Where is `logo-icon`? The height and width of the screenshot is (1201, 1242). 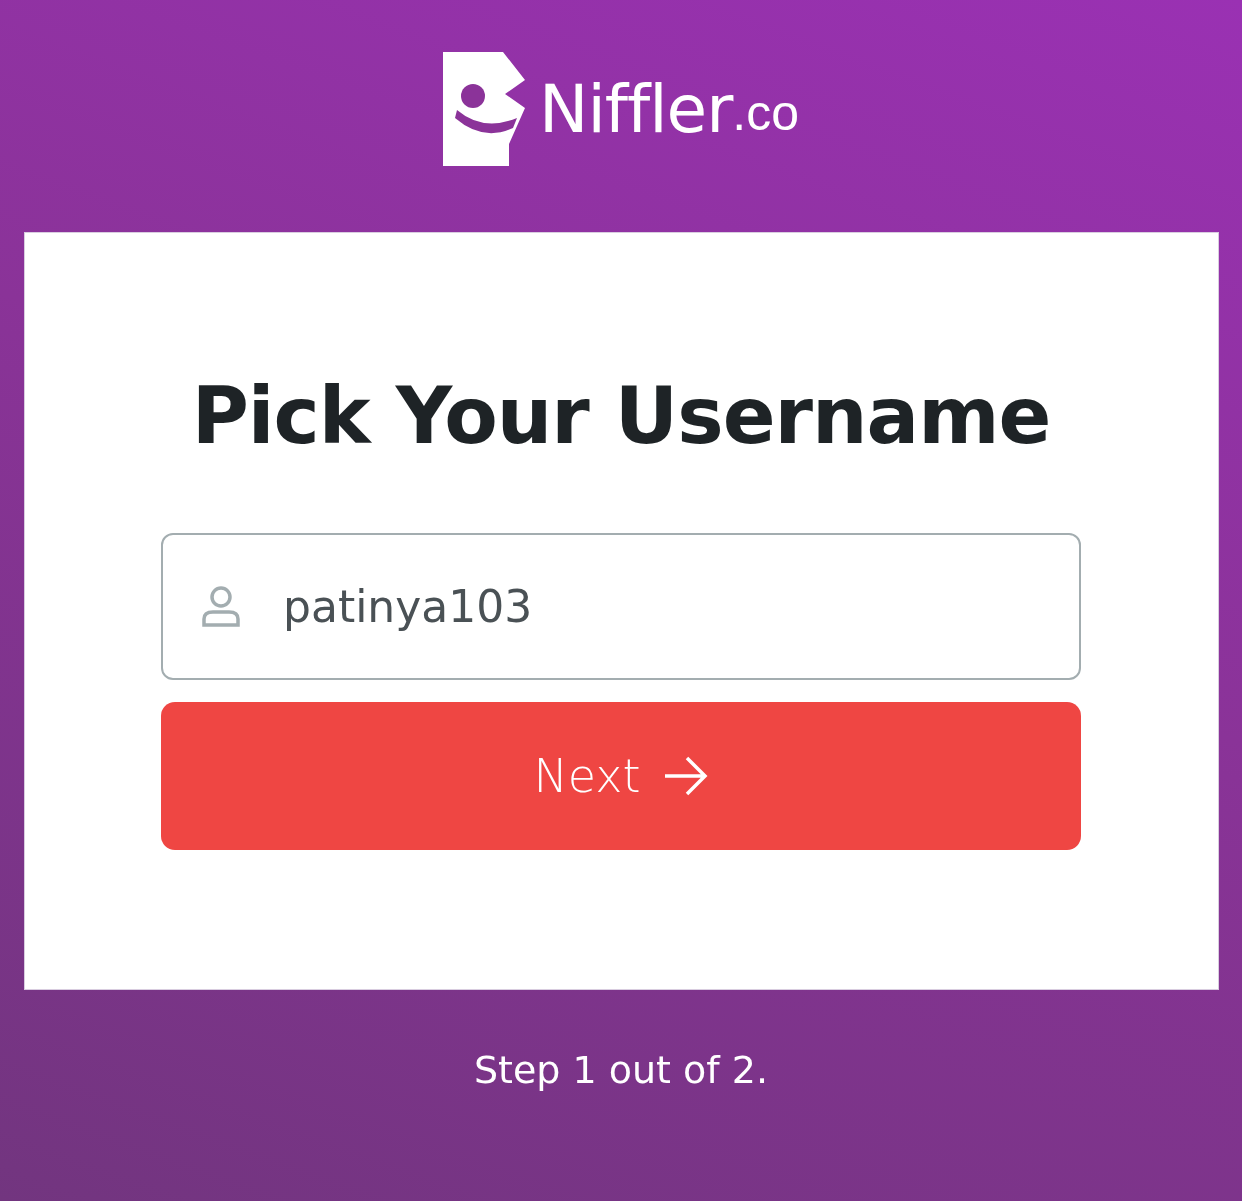
logo-icon is located at coordinates (484, 109).